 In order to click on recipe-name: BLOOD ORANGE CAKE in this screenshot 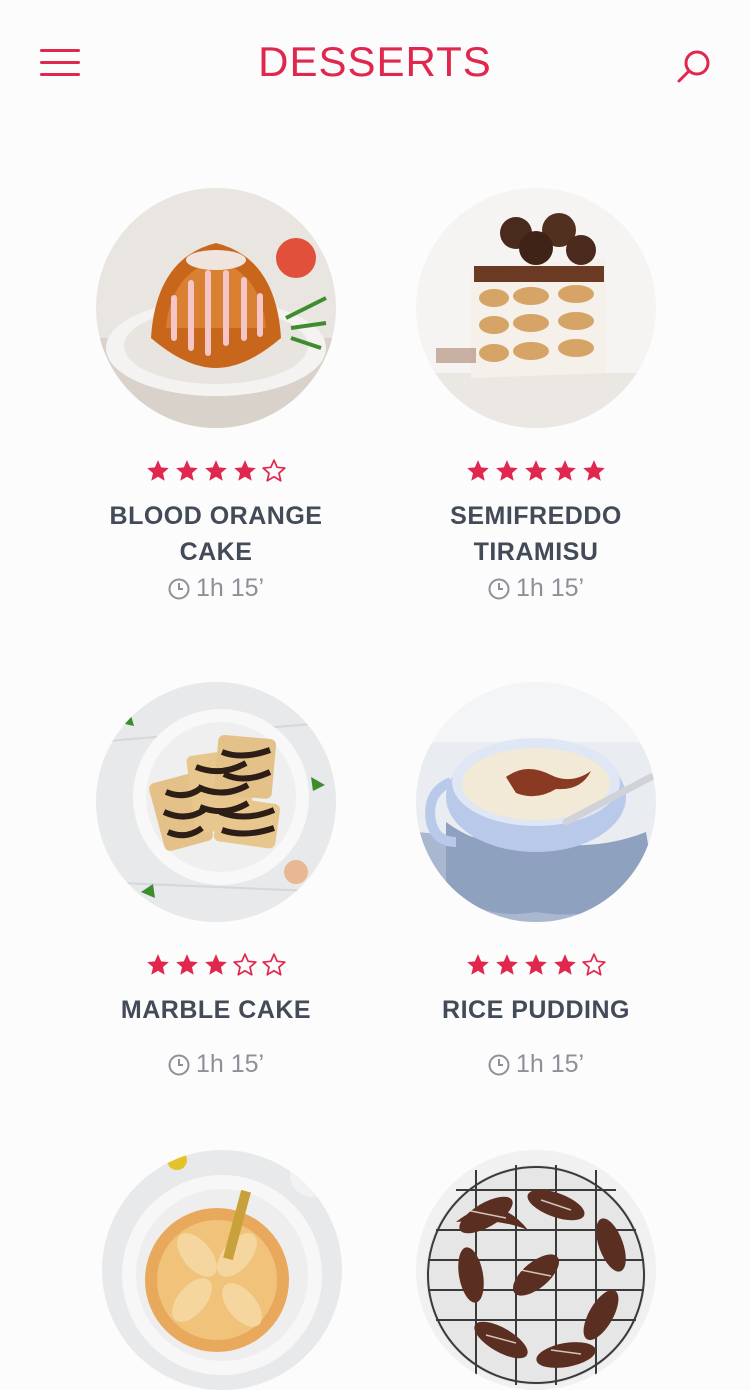, I will do `click(216, 534)`.